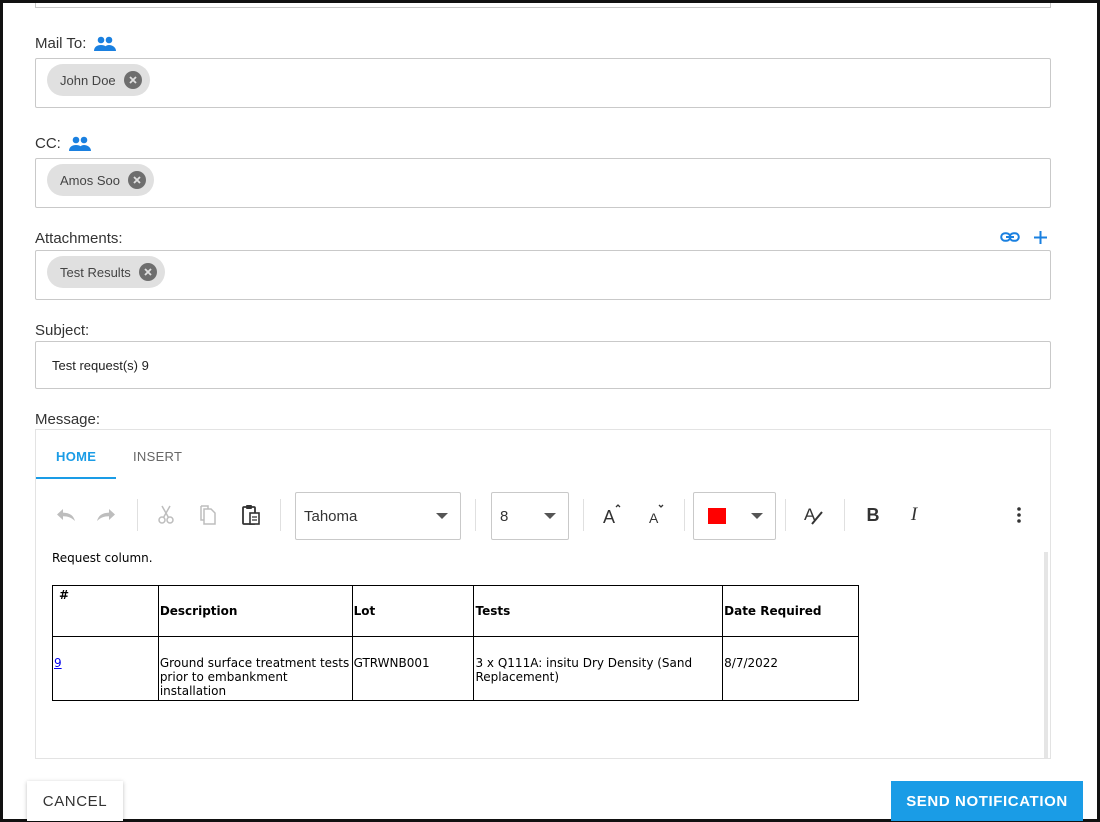 Image resolution: width=1100 pixels, height=822 pixels. I want to click on message-body-text: Request column., so click(102, 558).